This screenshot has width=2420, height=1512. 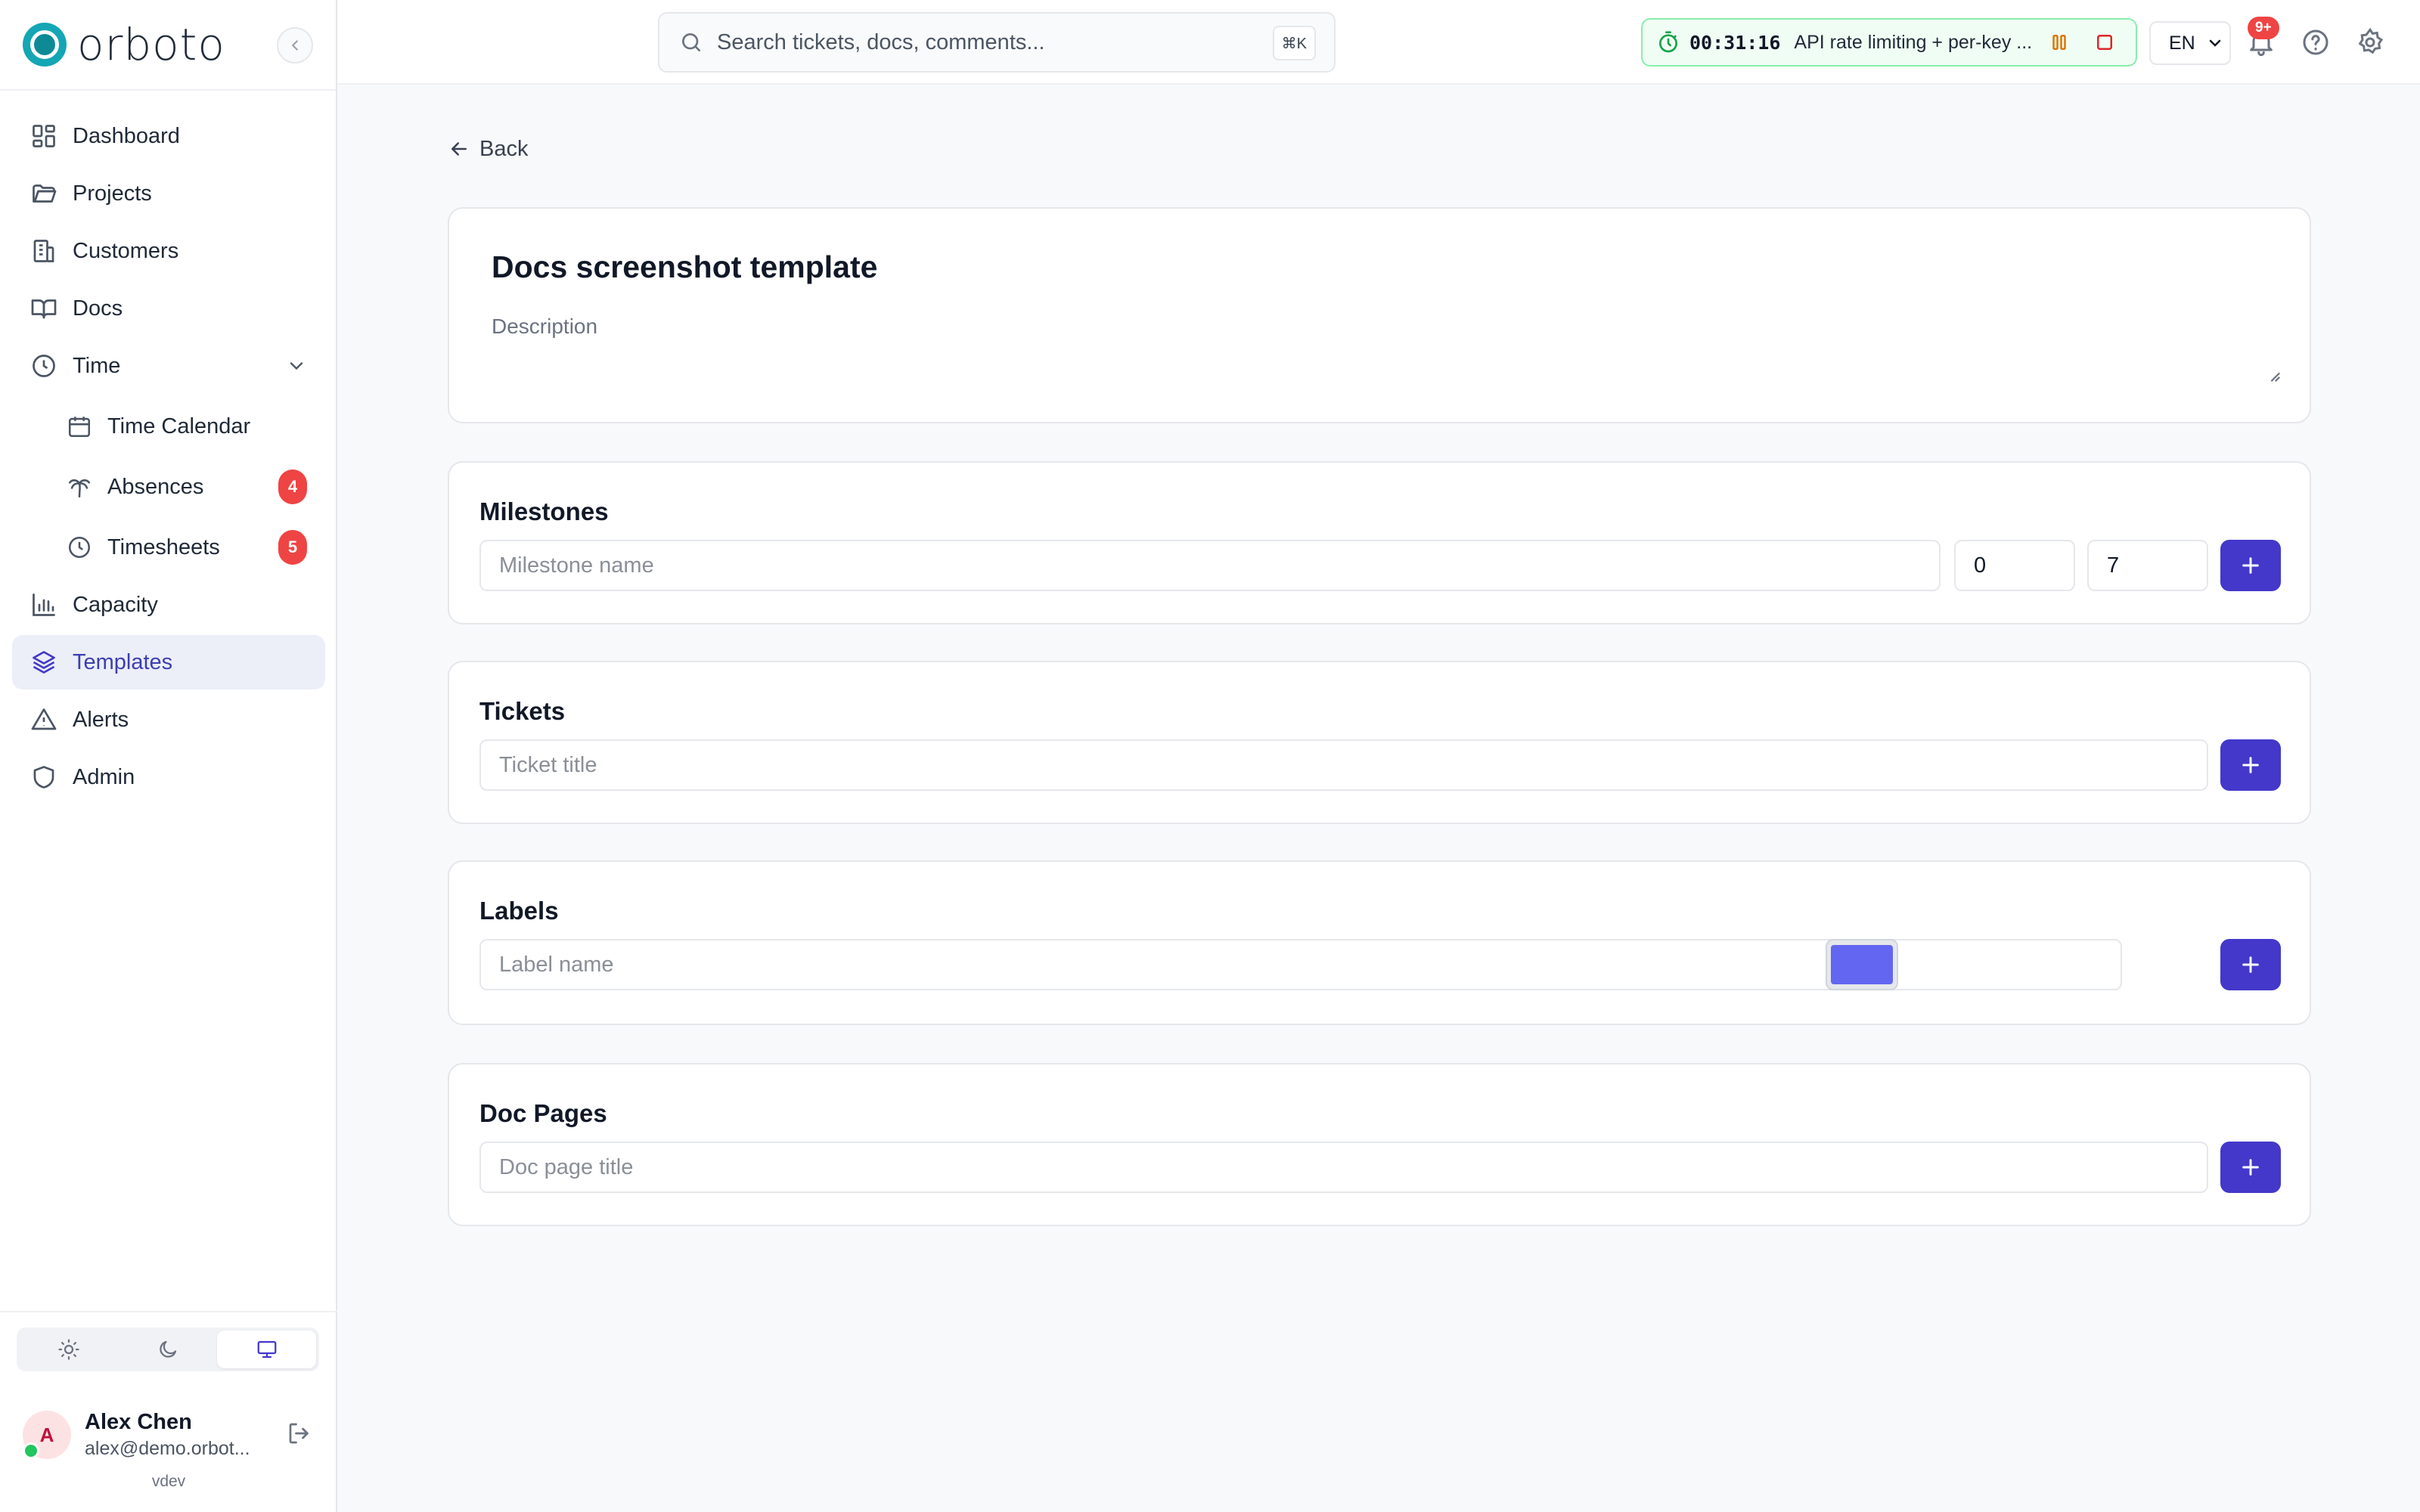 What do you see at coordinates (1343, 765) in the screenshot?
I see `ticket-title-input` at bounding box center [1343, 765].